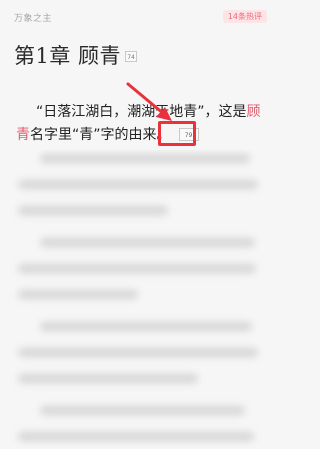 This screenshot has height=449, width=320. I want to click on chapter-title: 第1章 顾青, so click(68, 56).